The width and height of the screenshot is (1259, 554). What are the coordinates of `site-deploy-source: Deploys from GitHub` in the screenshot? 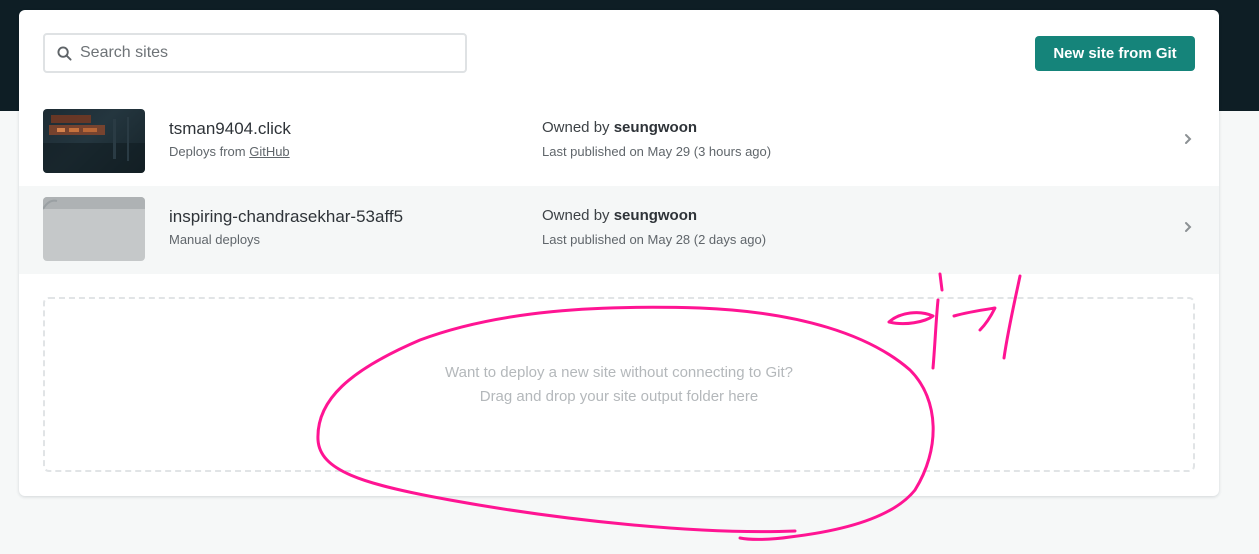 It's located at (229, 151).